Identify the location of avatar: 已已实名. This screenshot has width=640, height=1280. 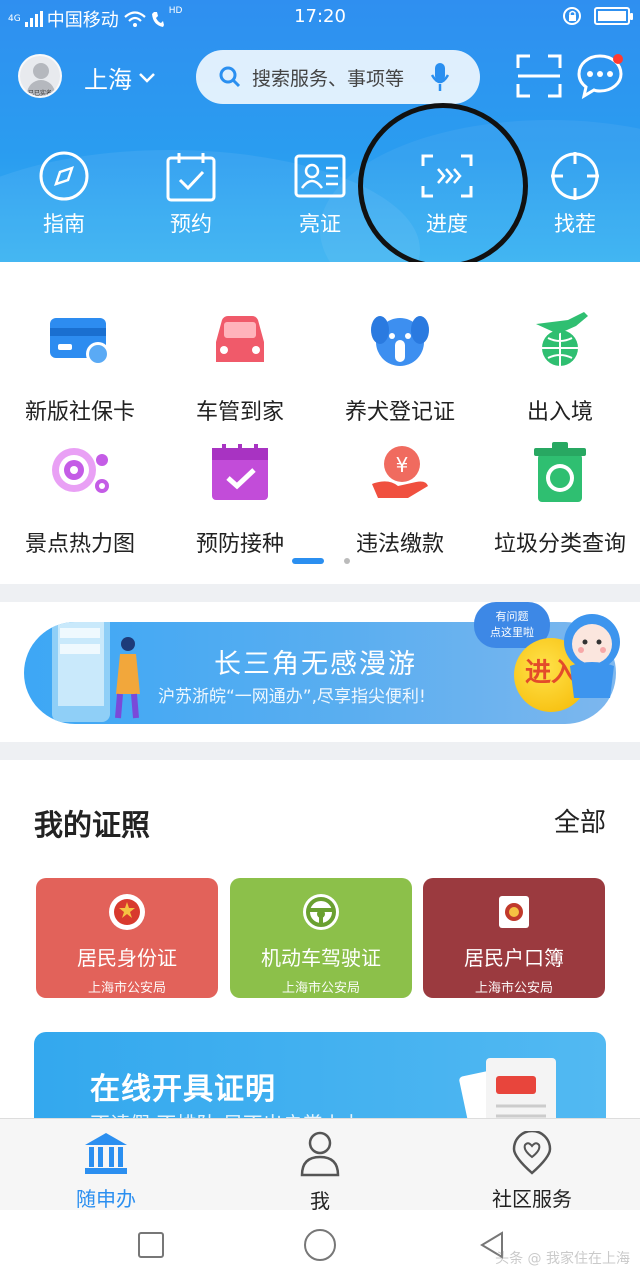
(40, 76).